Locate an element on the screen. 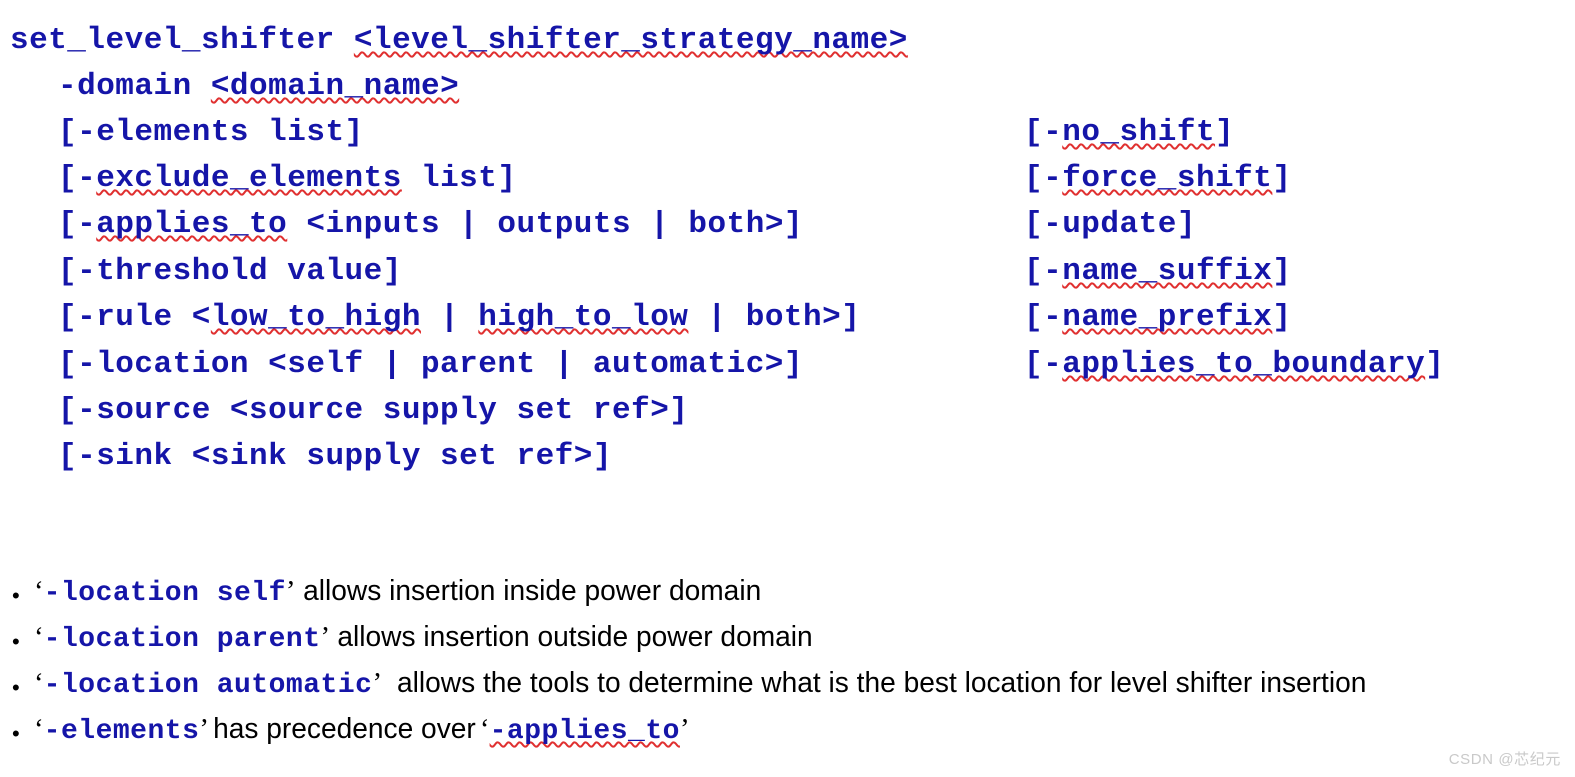 This screenshot has width=1575, height=777. spellchecked-token-no-shift: no_shift is located at coordinates (1139, 132).